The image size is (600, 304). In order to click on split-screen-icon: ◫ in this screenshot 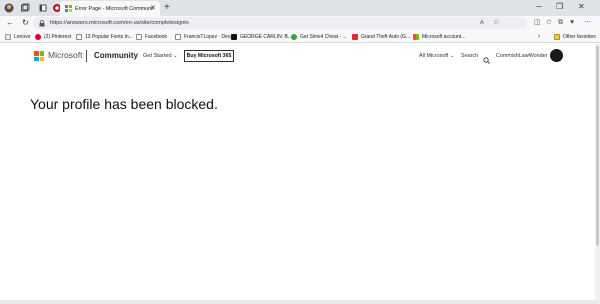, I will do `click(537, 23)`.